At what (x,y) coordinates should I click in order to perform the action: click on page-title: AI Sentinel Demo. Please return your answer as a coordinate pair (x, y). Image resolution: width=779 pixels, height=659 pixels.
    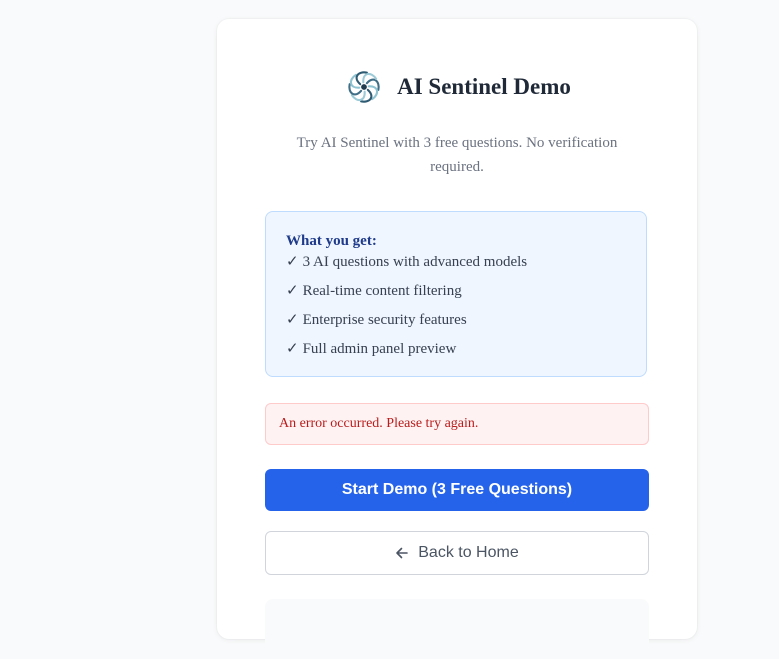
    Looking at the image, I should click on (484, 86).